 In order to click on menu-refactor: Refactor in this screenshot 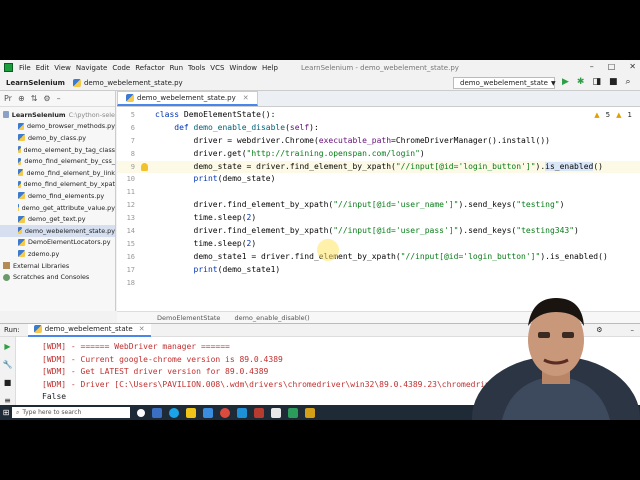, I will do `click(149, 68)`.